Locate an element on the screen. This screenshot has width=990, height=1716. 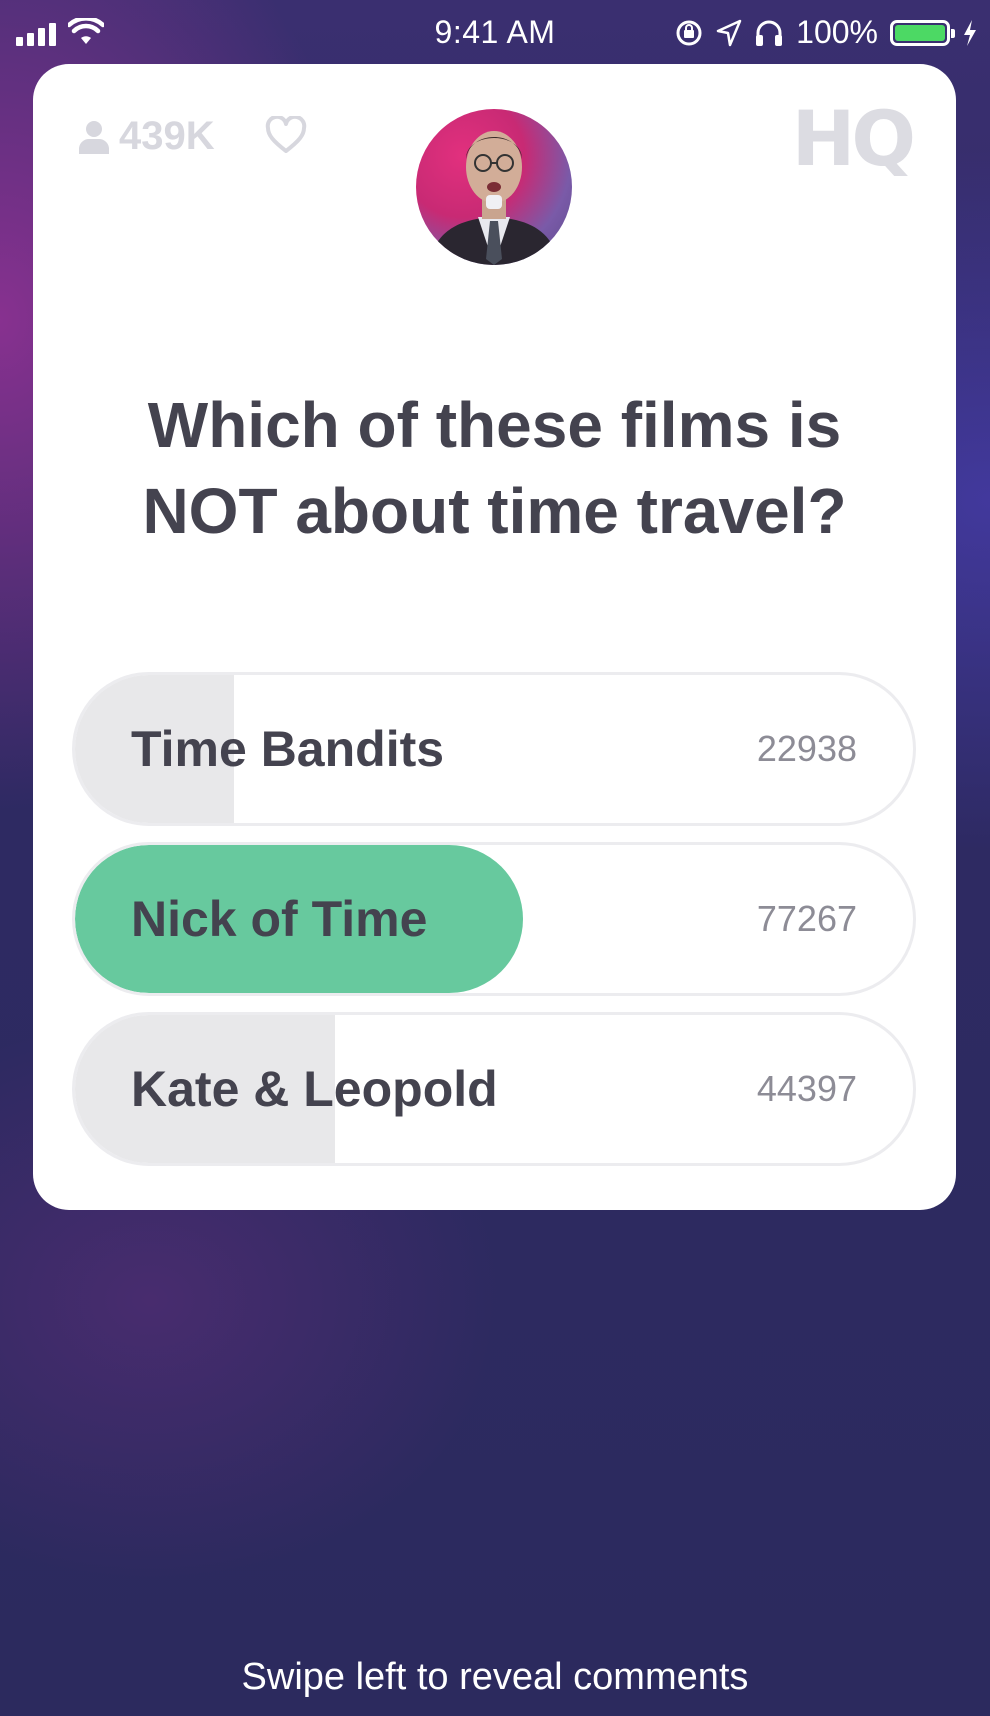
answer-label: Kate & Leopold is located at coordinates (314, 1089).